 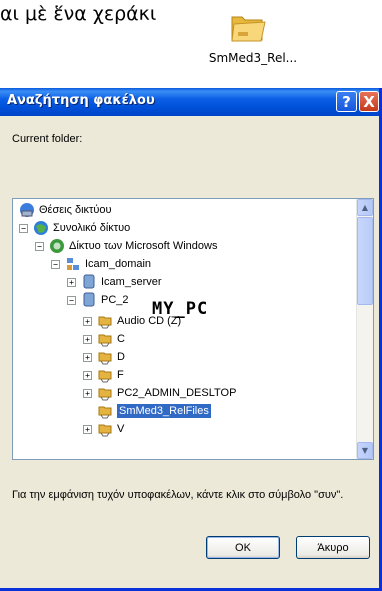 What do you see at coordinates (333, 547) in the screenshot?
I see `cancel-button: Άκυρο` at bounding box center [333, 547].